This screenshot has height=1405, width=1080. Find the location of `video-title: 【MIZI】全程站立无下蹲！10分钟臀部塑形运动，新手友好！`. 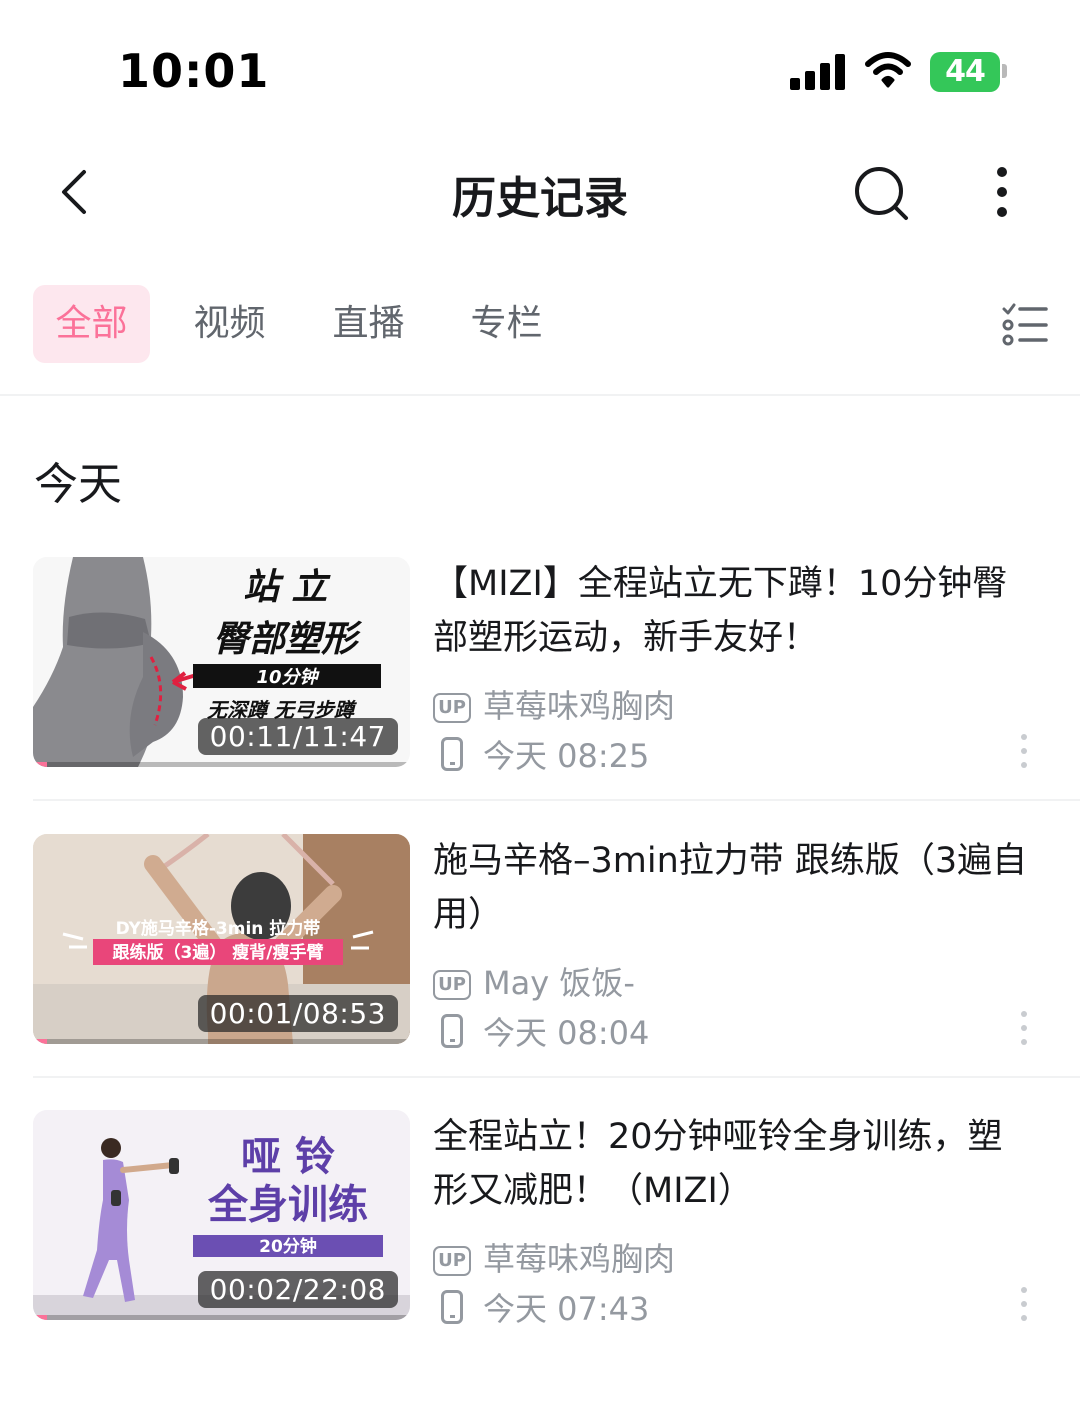

video-title: 【MIZI】全程站立无下蹲！10分钟臀部塑形运动，新手友好！ is located at coordinates (733, 611).